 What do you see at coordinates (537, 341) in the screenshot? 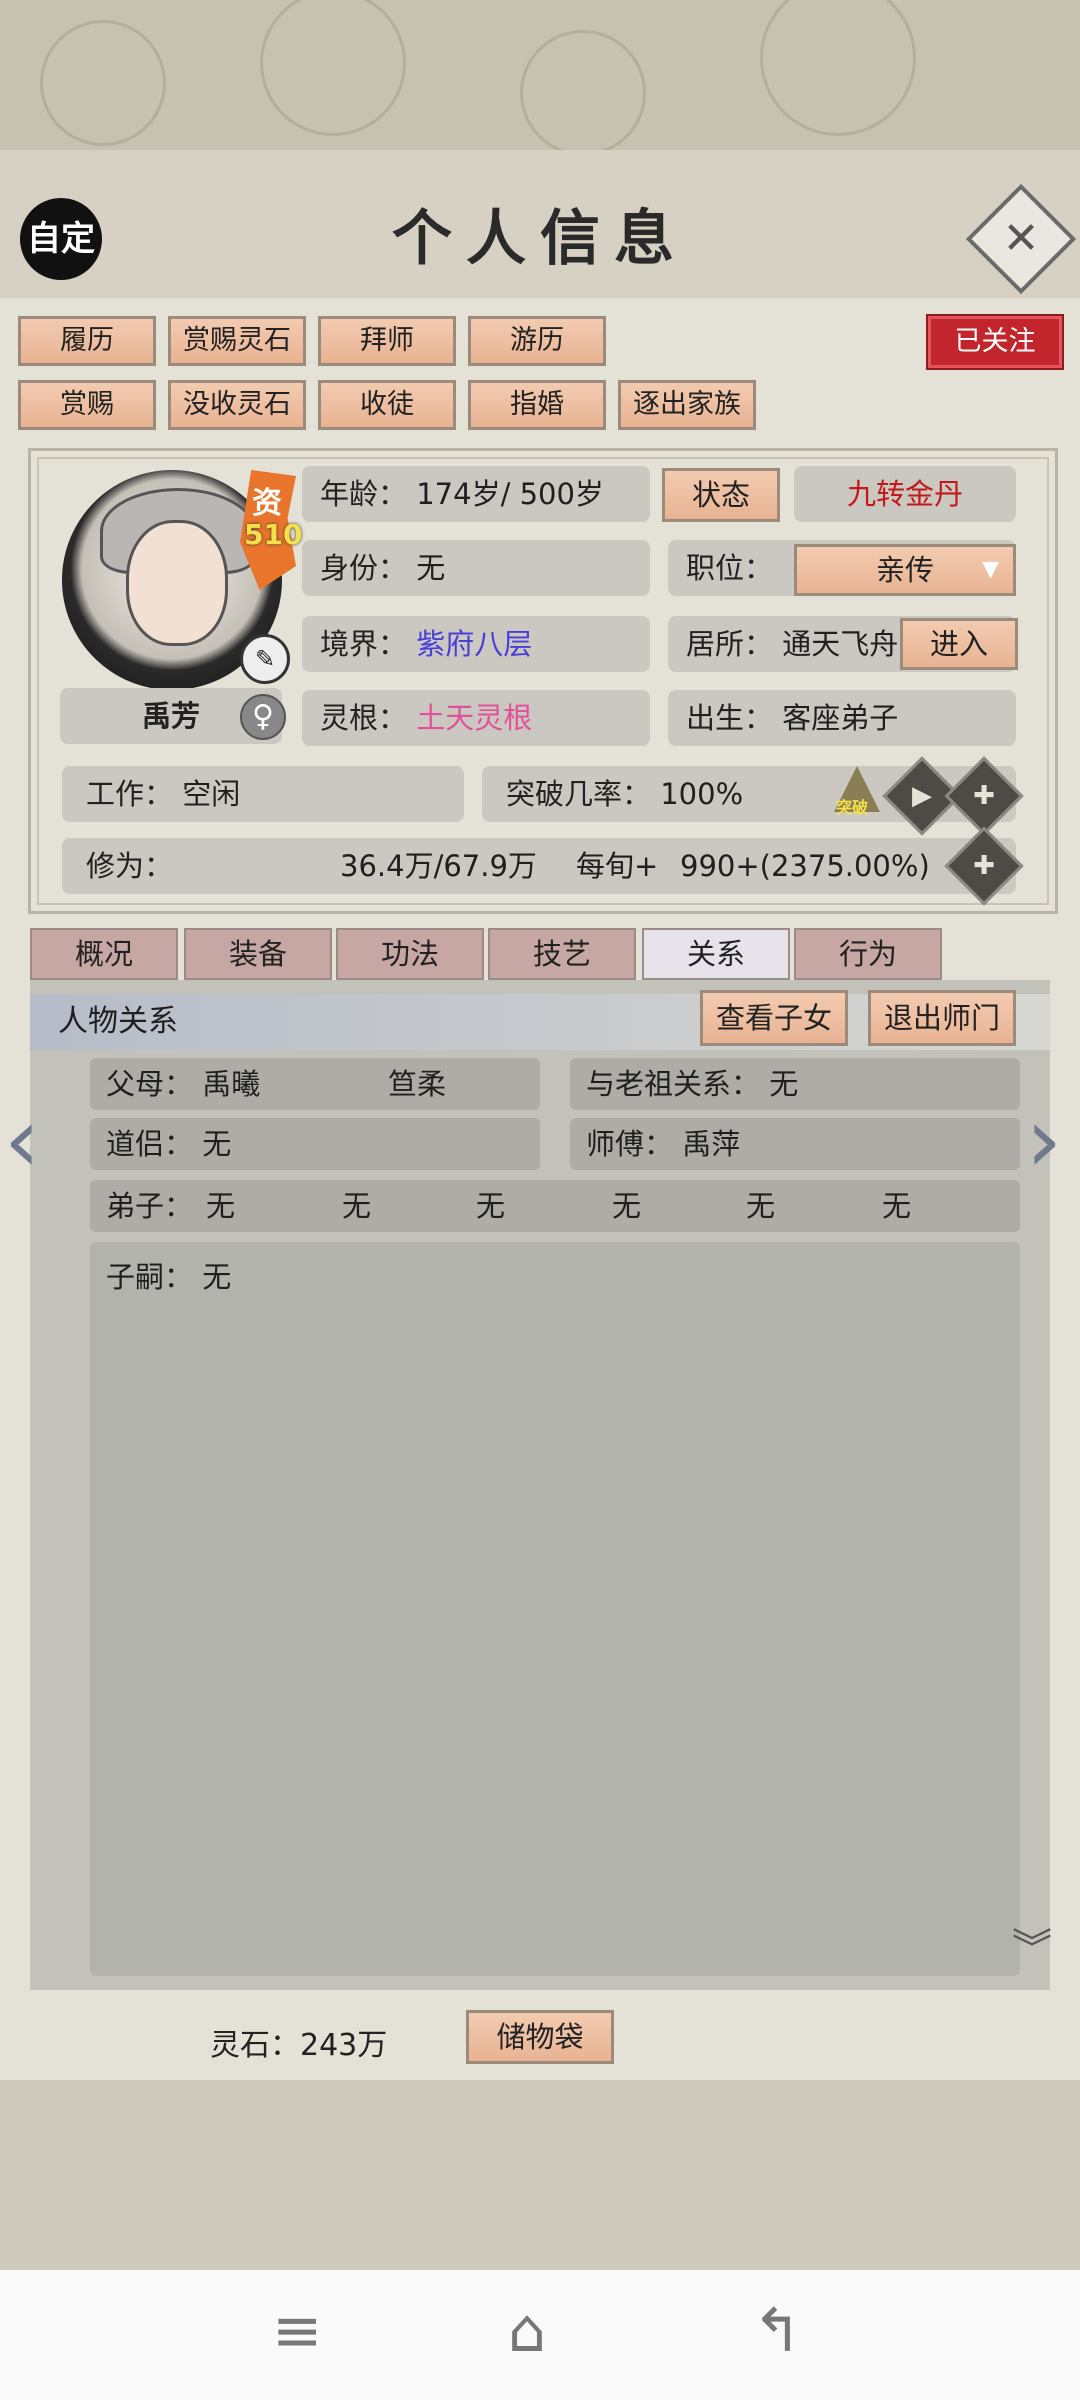
I see `travel-button: 游历` at bounding box center [537, 341].